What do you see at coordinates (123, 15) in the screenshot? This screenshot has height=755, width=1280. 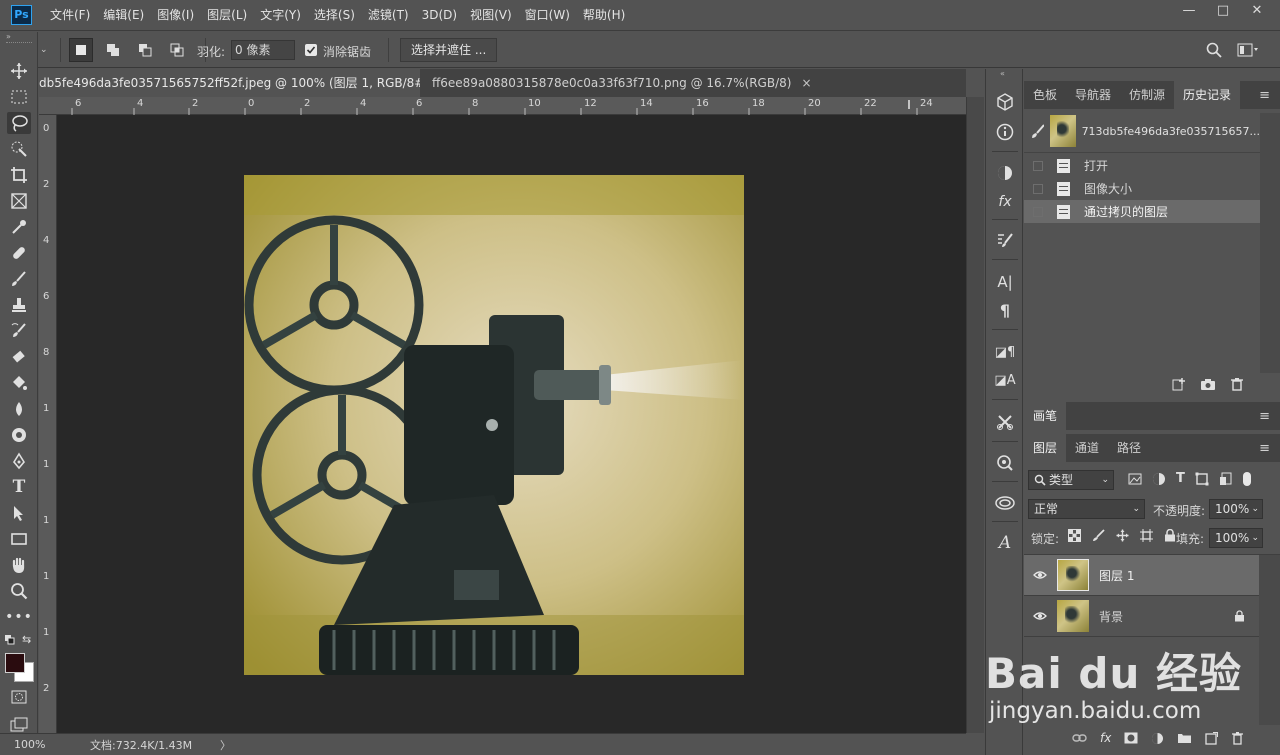 I see `menu-edit: 编辑(E)` at bounding box center [123, 15].